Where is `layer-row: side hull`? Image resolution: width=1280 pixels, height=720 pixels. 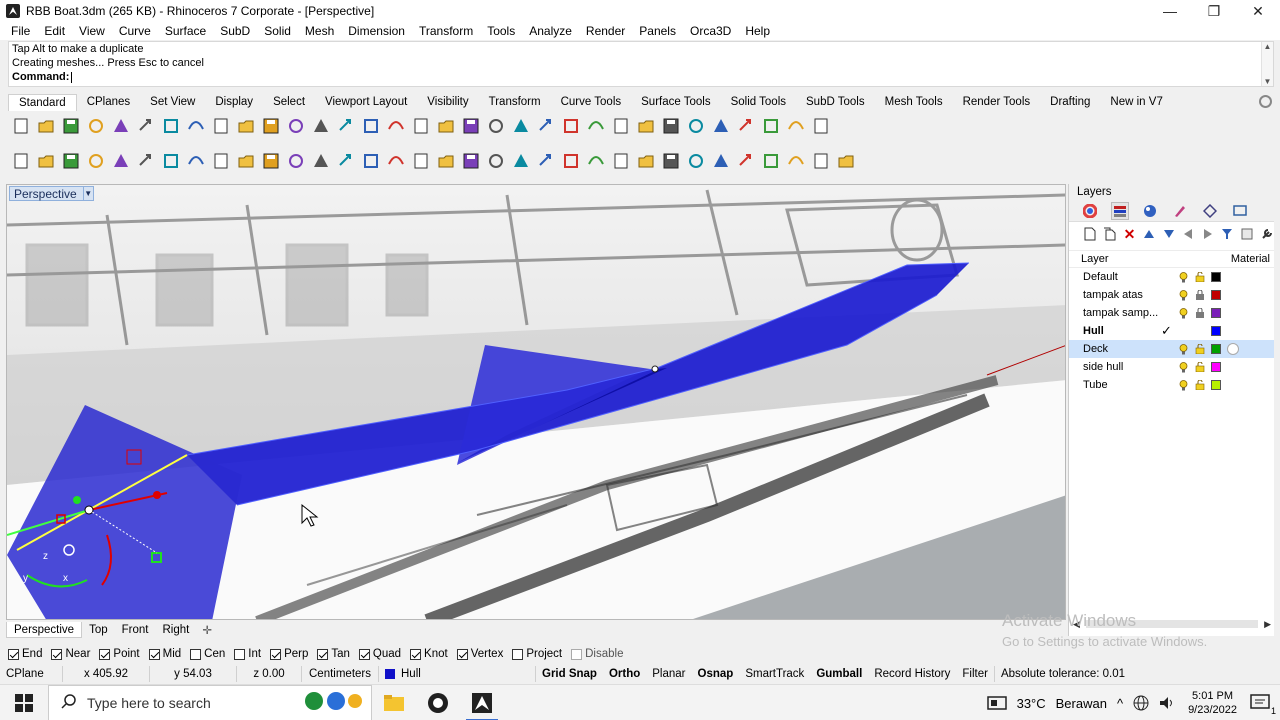 layer-row: side hull is located at coordinates (1171, 367).